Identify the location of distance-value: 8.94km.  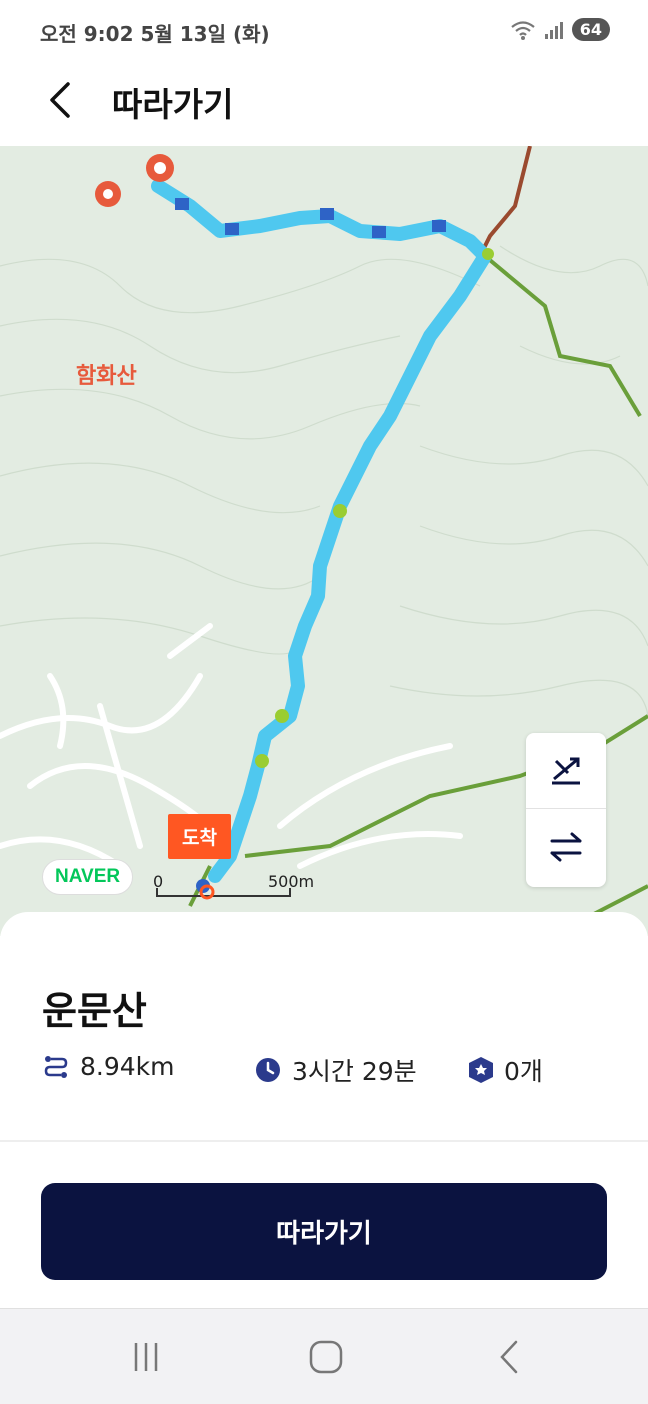
(127, 1066).